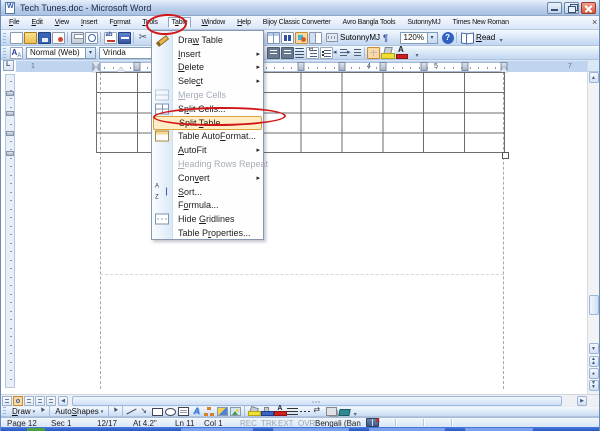 This screenshot has width=600, height=431. Describe the element at coordinates (281, 410) in the screenshot. I see `font-color2-icon` at that location.